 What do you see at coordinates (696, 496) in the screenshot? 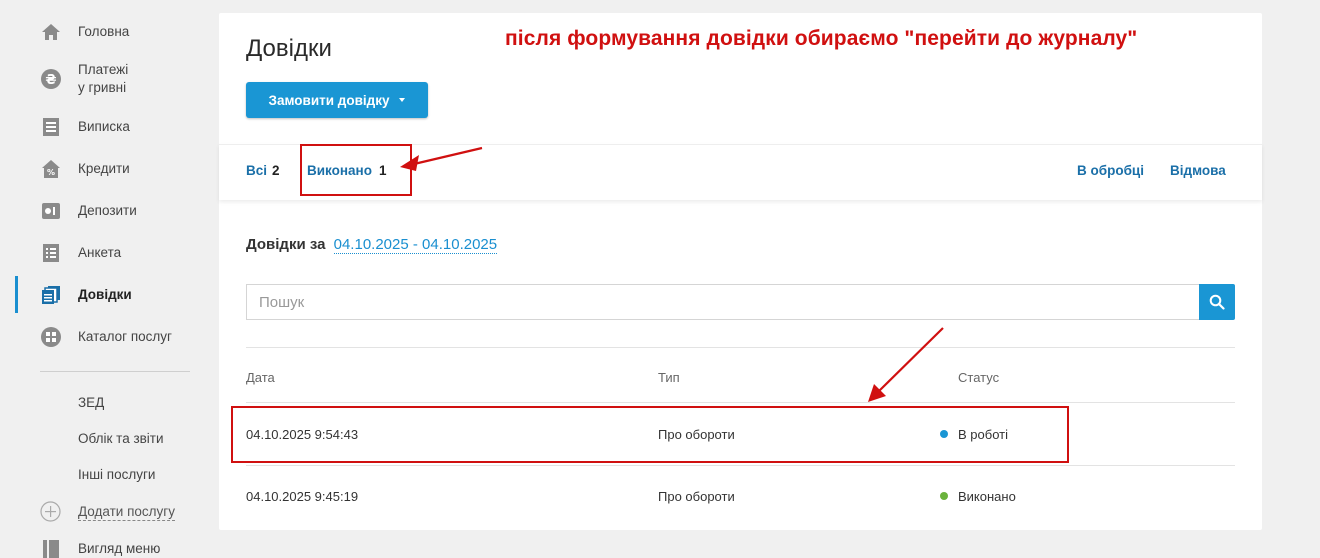
I see `row-type: Про обороти` at bounding box center [696, 496].